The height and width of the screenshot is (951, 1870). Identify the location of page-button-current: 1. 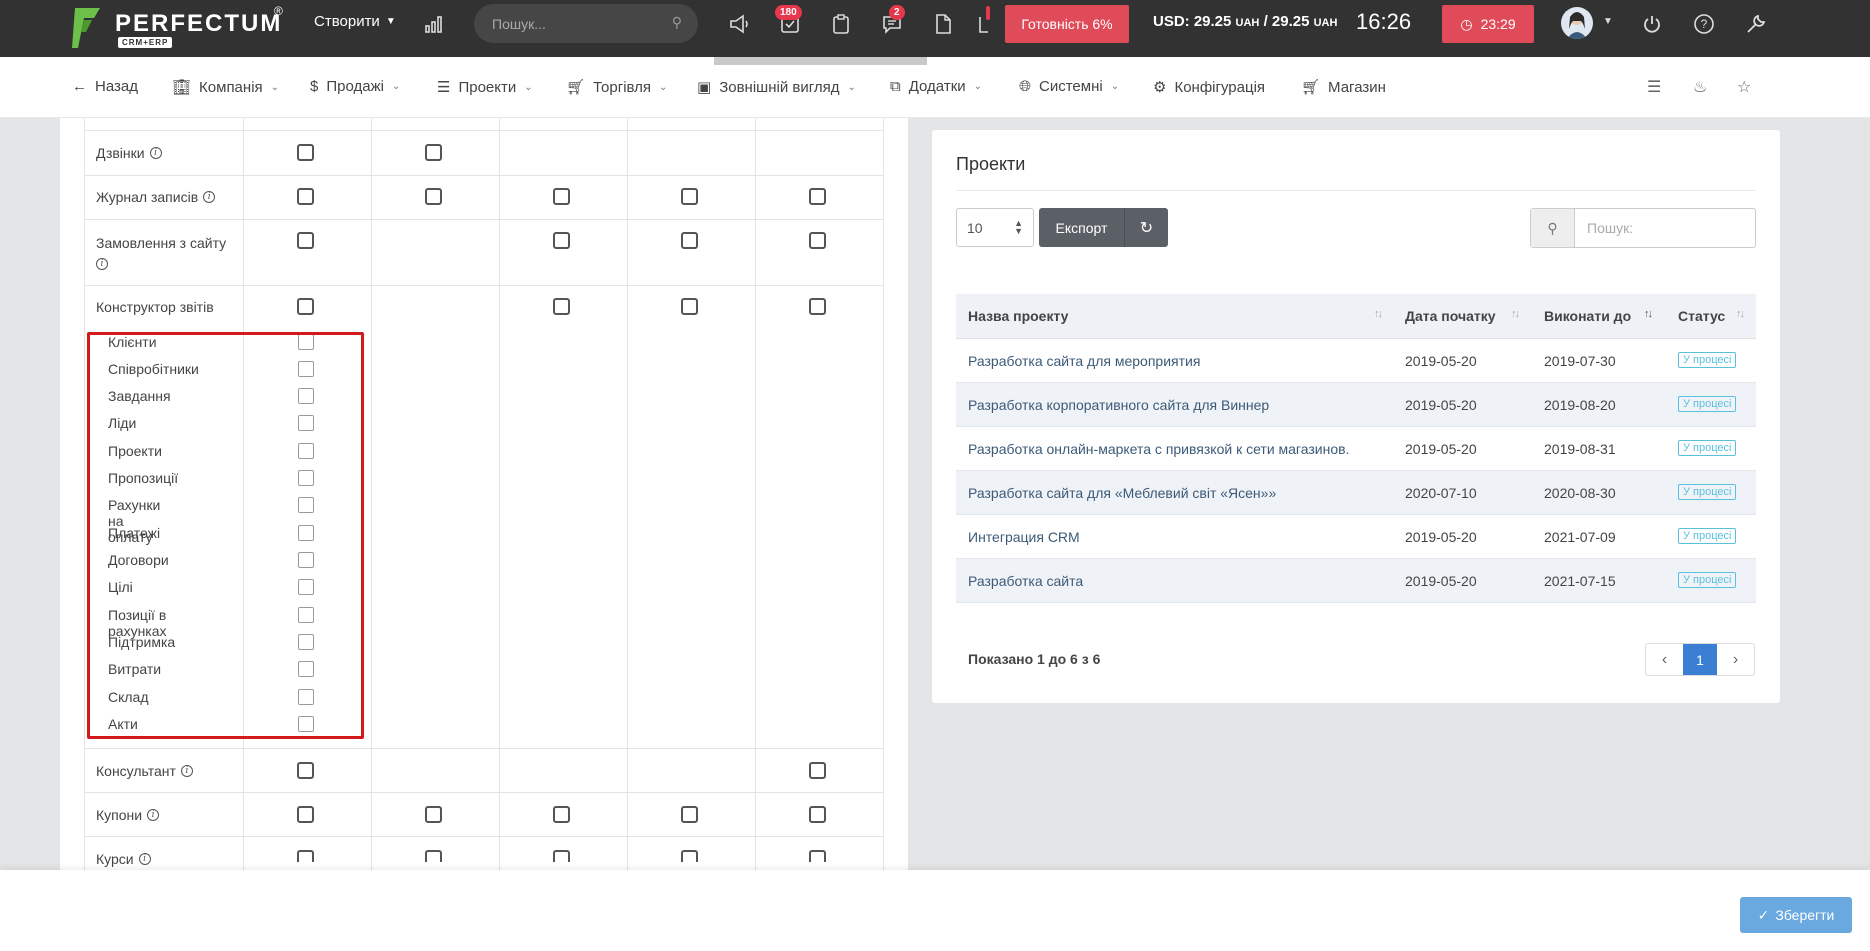
(1700, 659).